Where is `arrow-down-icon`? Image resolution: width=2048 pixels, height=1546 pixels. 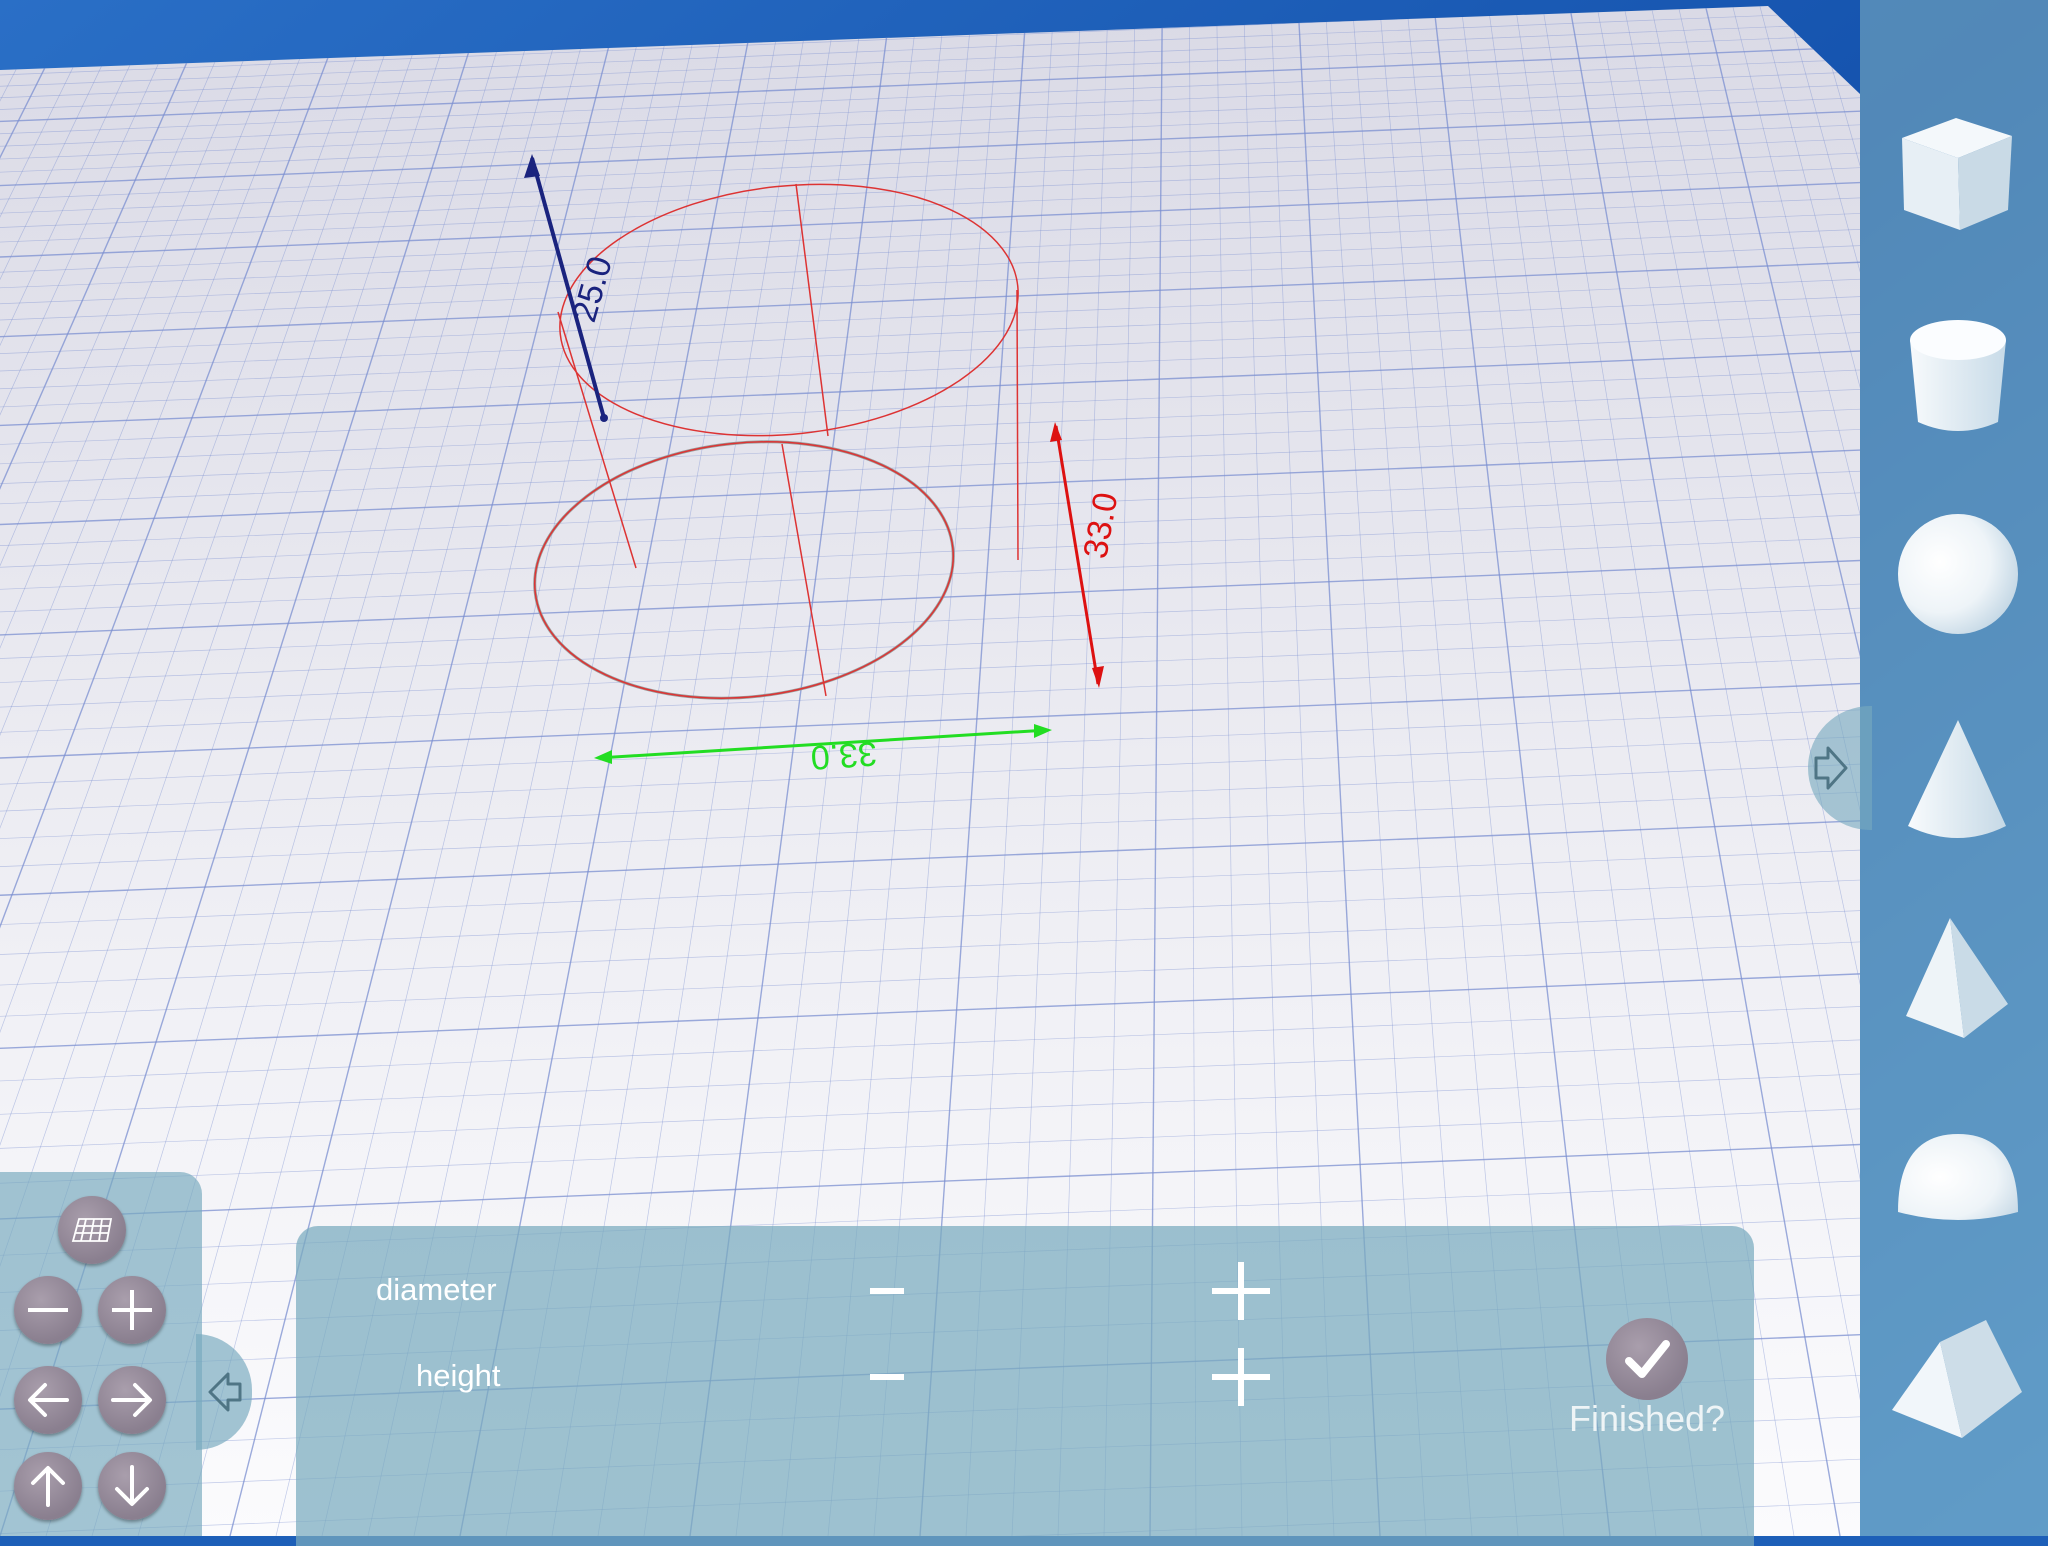 arrow-down-icon is located at coordinates (132, 1485).